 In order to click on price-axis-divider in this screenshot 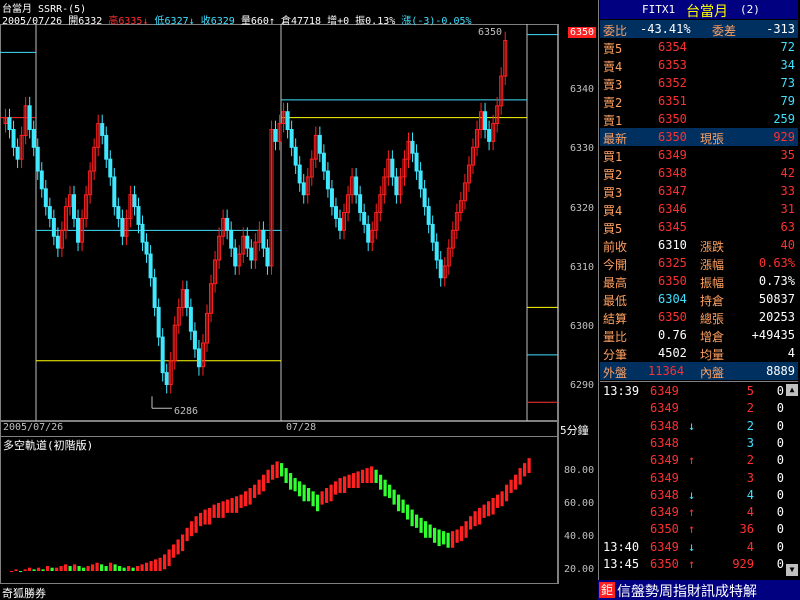, I will do `click(558, 304)`.